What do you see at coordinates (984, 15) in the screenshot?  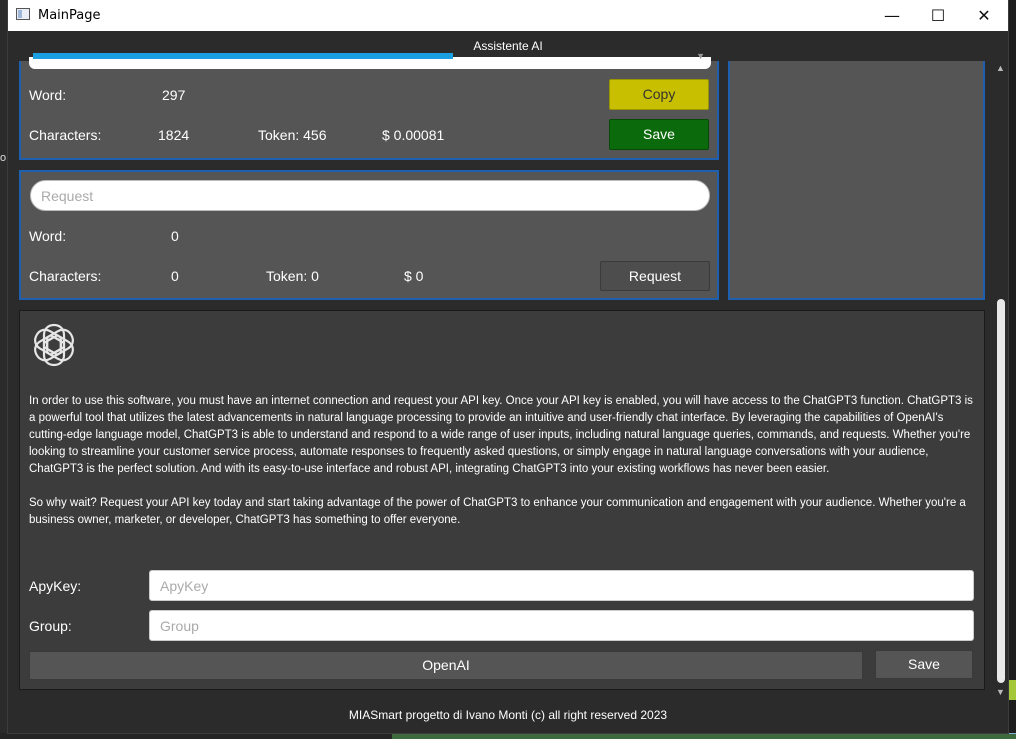 I see `close-button: ✕` at bounding box center [984, 15].